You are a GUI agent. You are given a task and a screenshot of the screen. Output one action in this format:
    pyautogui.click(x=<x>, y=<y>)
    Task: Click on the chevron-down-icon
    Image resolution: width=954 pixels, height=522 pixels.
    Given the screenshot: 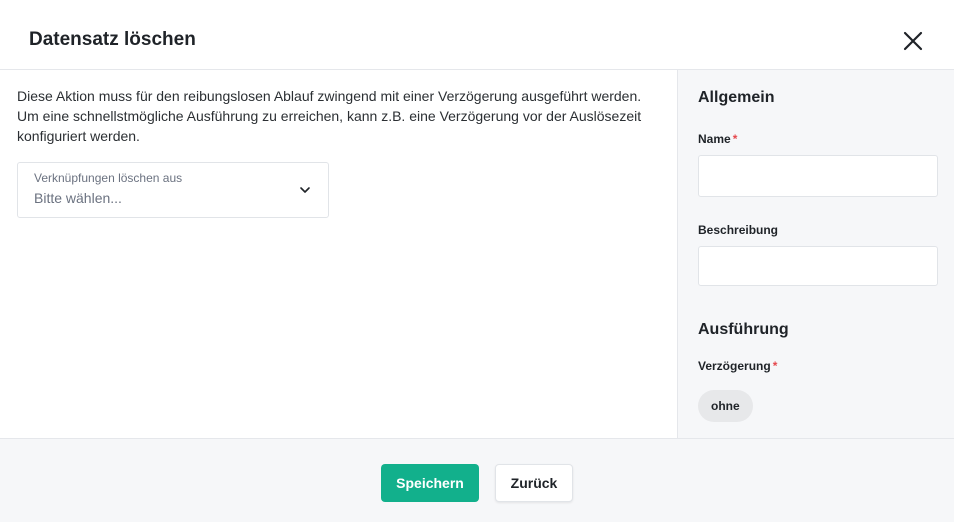 What is the action you would take?
    pyautogui.click(x=305, y=190)
    